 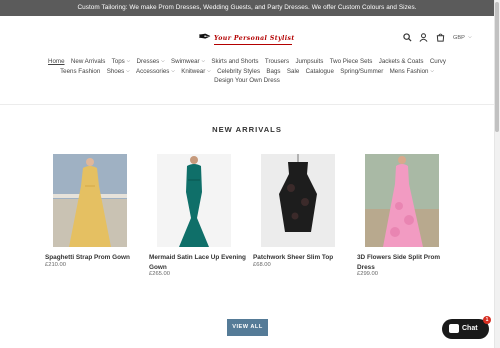 What do you see at coordinates (407, 262) in the screenshot?
I see `product-title: 3D Flowers Side Split Prom Dress` at bounding box center [407, 262].